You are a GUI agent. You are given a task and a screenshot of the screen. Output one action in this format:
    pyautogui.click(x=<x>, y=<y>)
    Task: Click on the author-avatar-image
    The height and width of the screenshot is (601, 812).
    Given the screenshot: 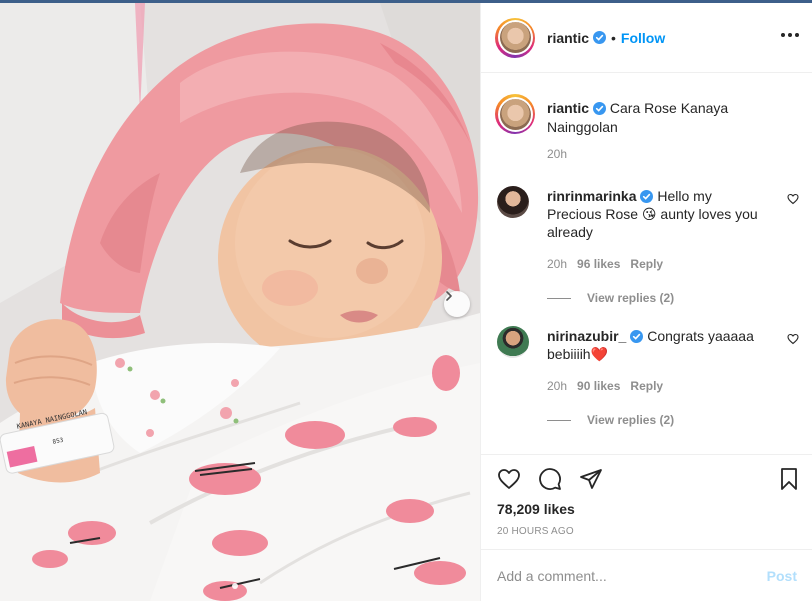 What is the action you would take?
    pyautogui.click(x=515, y=37)
    